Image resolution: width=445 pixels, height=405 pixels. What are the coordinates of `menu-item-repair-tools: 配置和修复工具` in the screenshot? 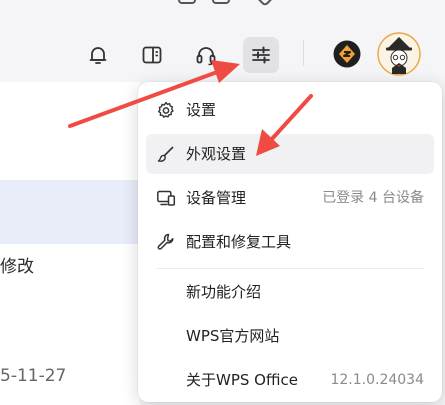 It's located at (290, 242).